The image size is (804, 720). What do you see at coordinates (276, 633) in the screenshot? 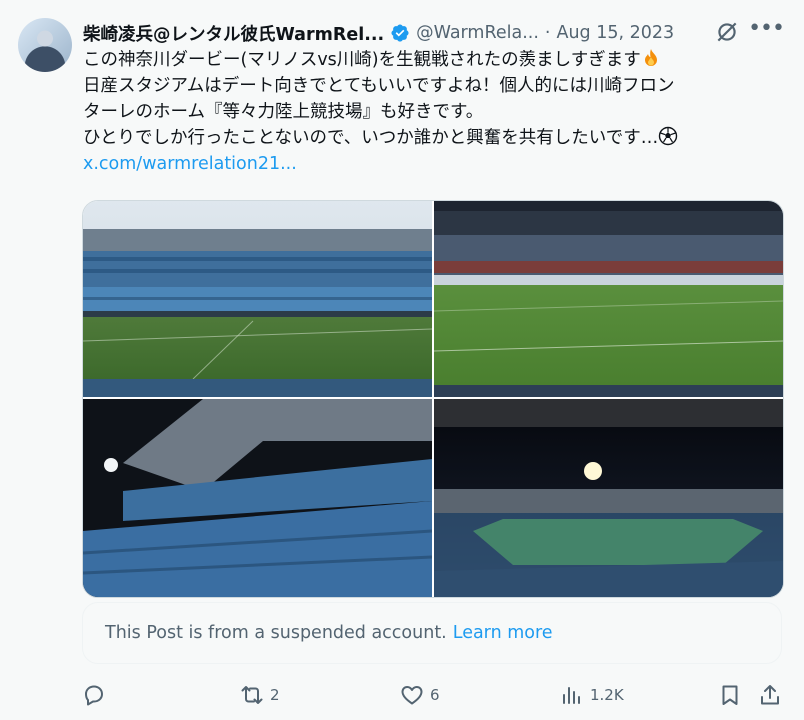
I see `notice-text: This Post is from a suspended account.` at bounding box center [276, 633].